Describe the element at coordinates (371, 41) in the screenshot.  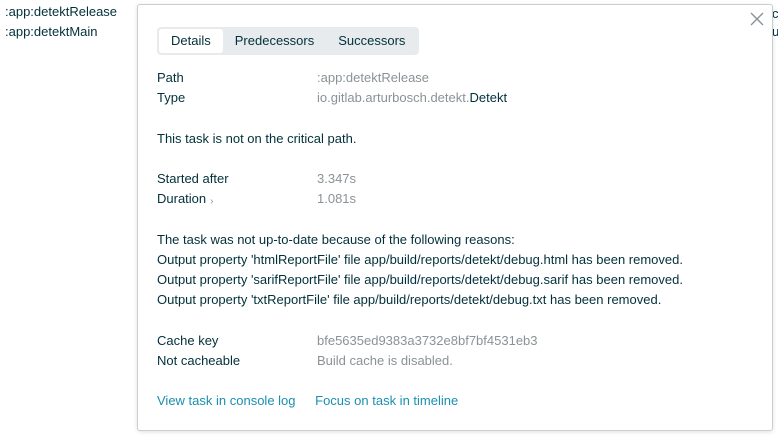
I see `tab-successors: Successors` at that location.